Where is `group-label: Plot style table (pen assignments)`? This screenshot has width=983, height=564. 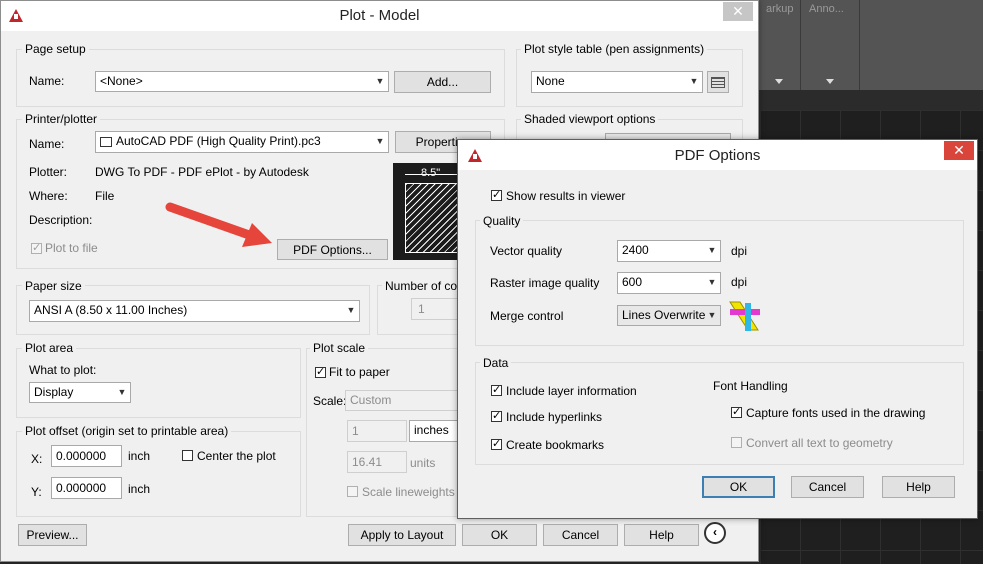 group-label: Plot style table (pen assignments) is located at coordinates (614, 49).